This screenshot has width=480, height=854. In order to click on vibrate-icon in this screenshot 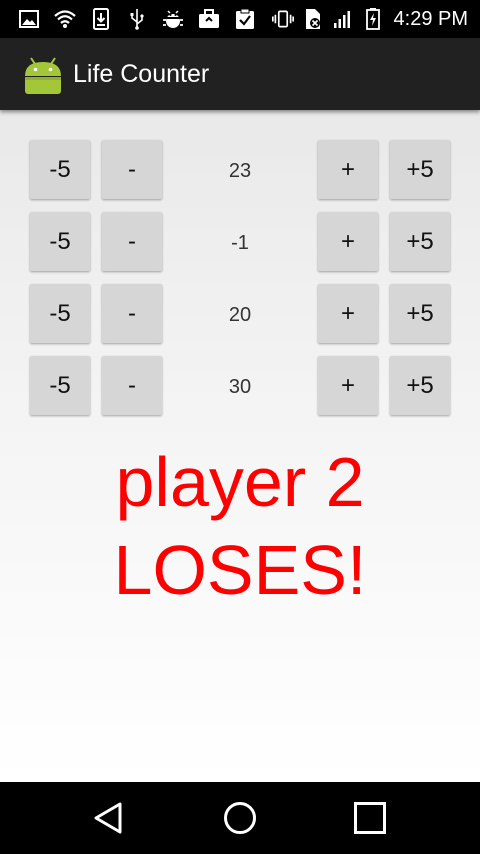, I will do `click(282, 19)`.